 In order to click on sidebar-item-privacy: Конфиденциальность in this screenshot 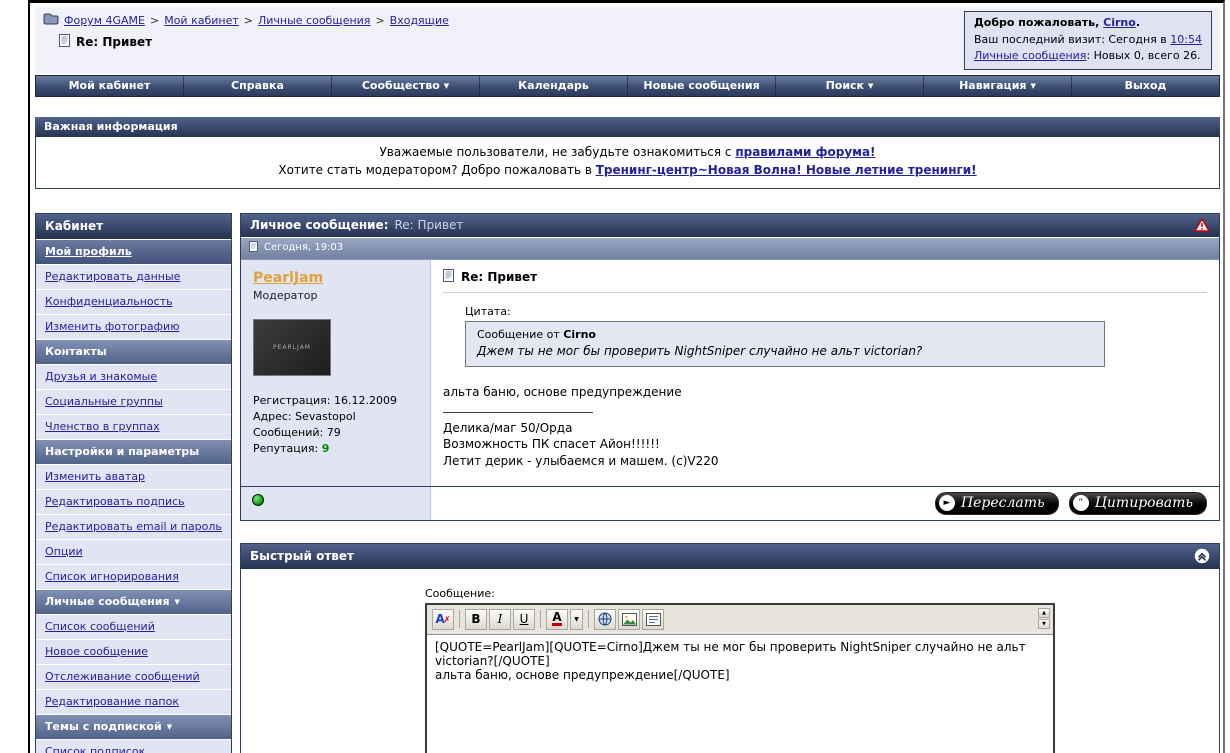, I will do `click(133, 301)`.